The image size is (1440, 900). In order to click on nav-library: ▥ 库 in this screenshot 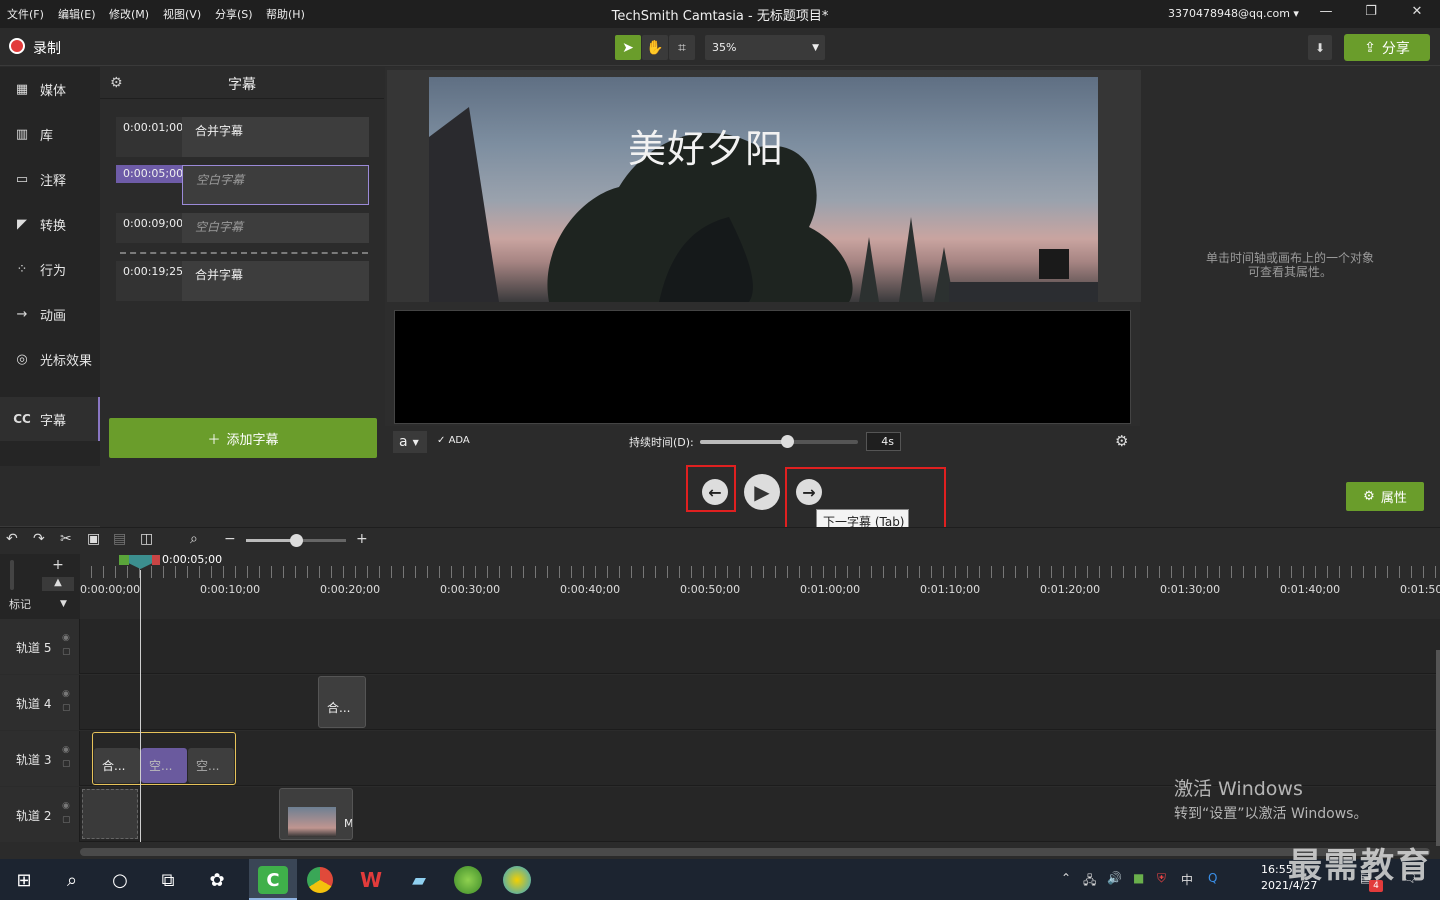, I will do `click(50, 134)`.